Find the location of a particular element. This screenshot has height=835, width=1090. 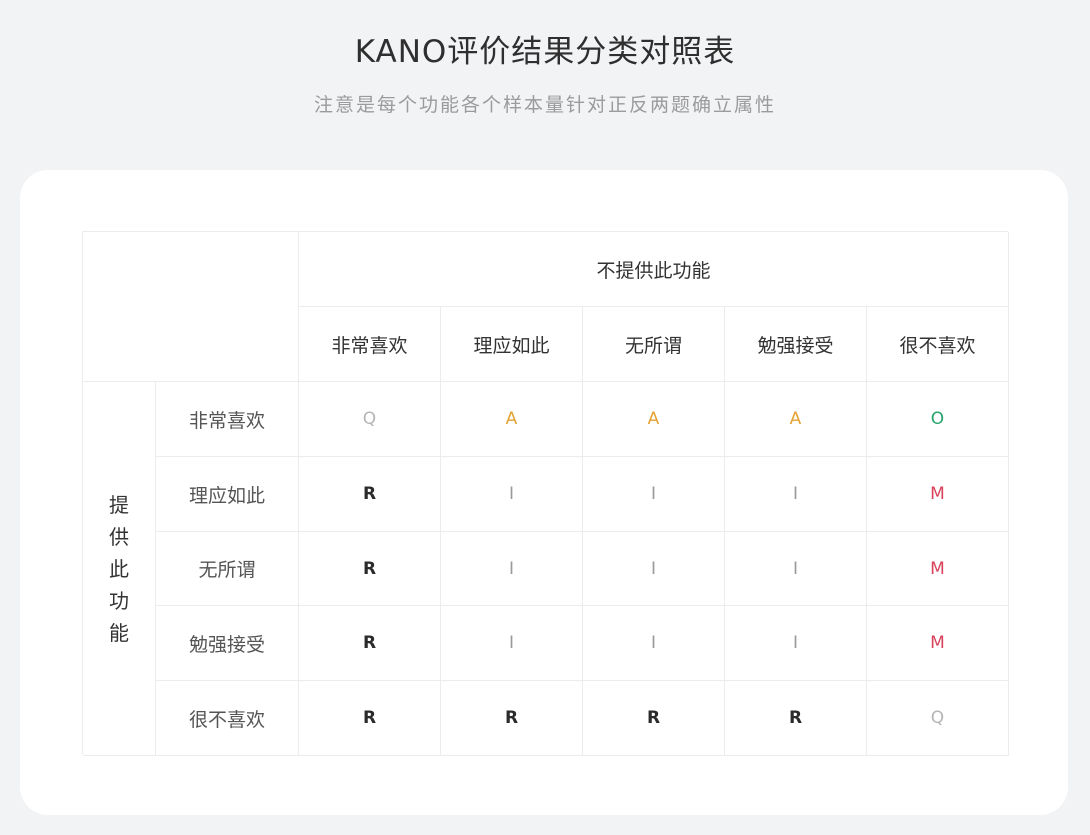

table-corner is located at coordinates (191, 307).